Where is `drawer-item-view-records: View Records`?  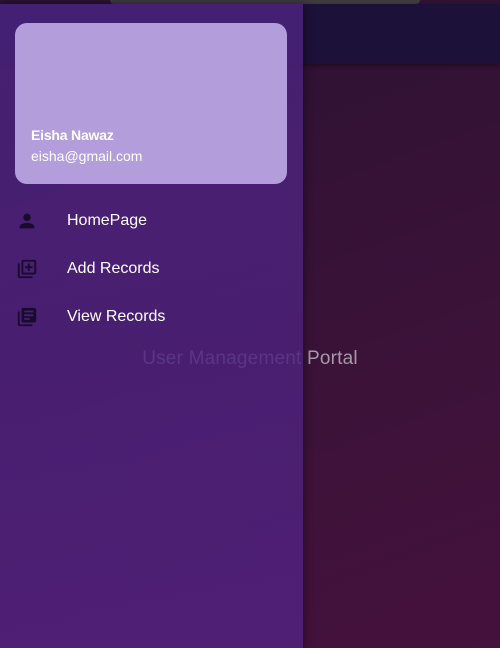 drawer-item-view-records: View Records is located at coordinates (151, 317).